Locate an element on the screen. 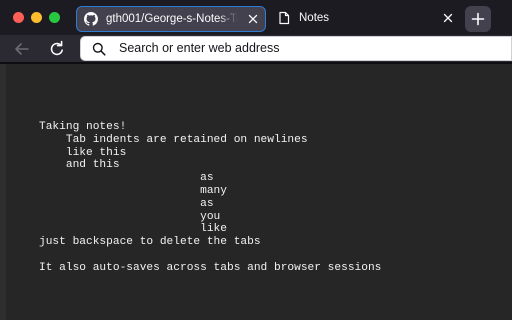  plus-icon is located at coordinates (478, 19).